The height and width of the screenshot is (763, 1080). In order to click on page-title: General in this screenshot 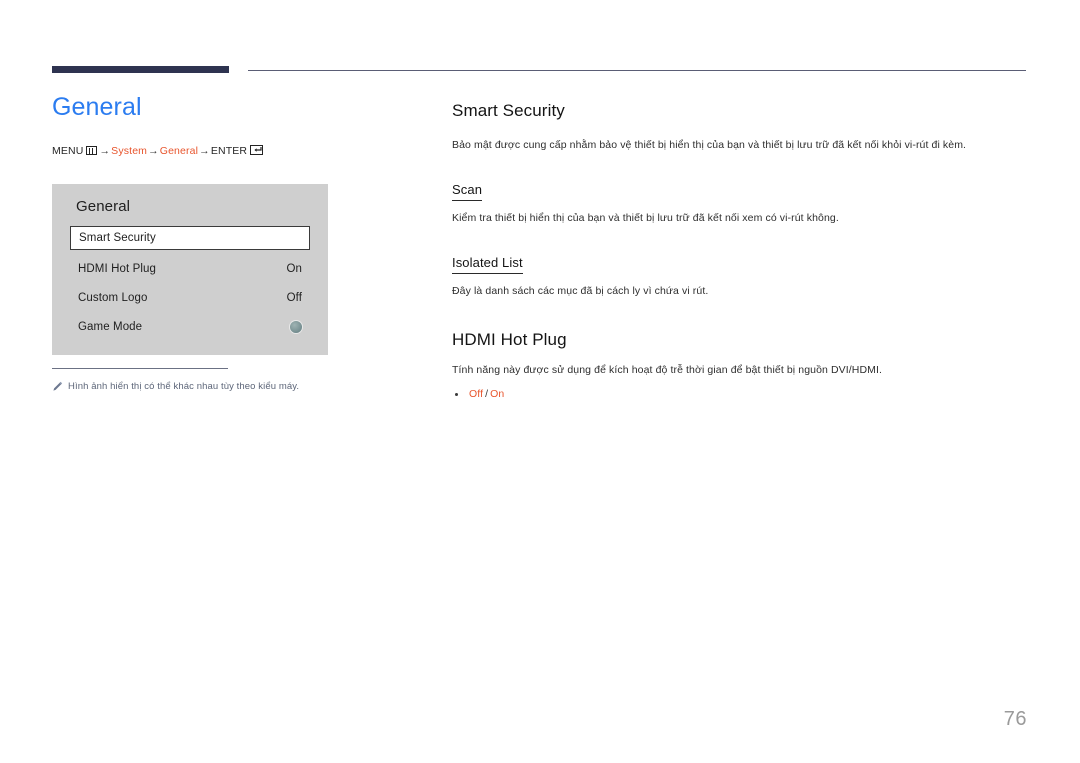, I will do `click(97, 107)`.